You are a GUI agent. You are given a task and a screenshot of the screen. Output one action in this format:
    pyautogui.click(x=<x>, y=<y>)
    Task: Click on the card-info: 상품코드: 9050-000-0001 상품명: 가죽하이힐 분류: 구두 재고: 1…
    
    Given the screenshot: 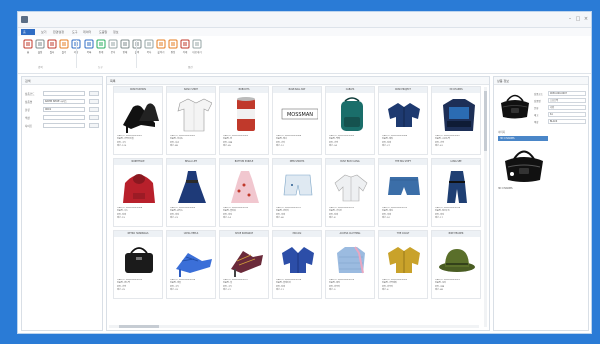 What is the action you would take?
    pyautogui.click(x=140, y=141)
    